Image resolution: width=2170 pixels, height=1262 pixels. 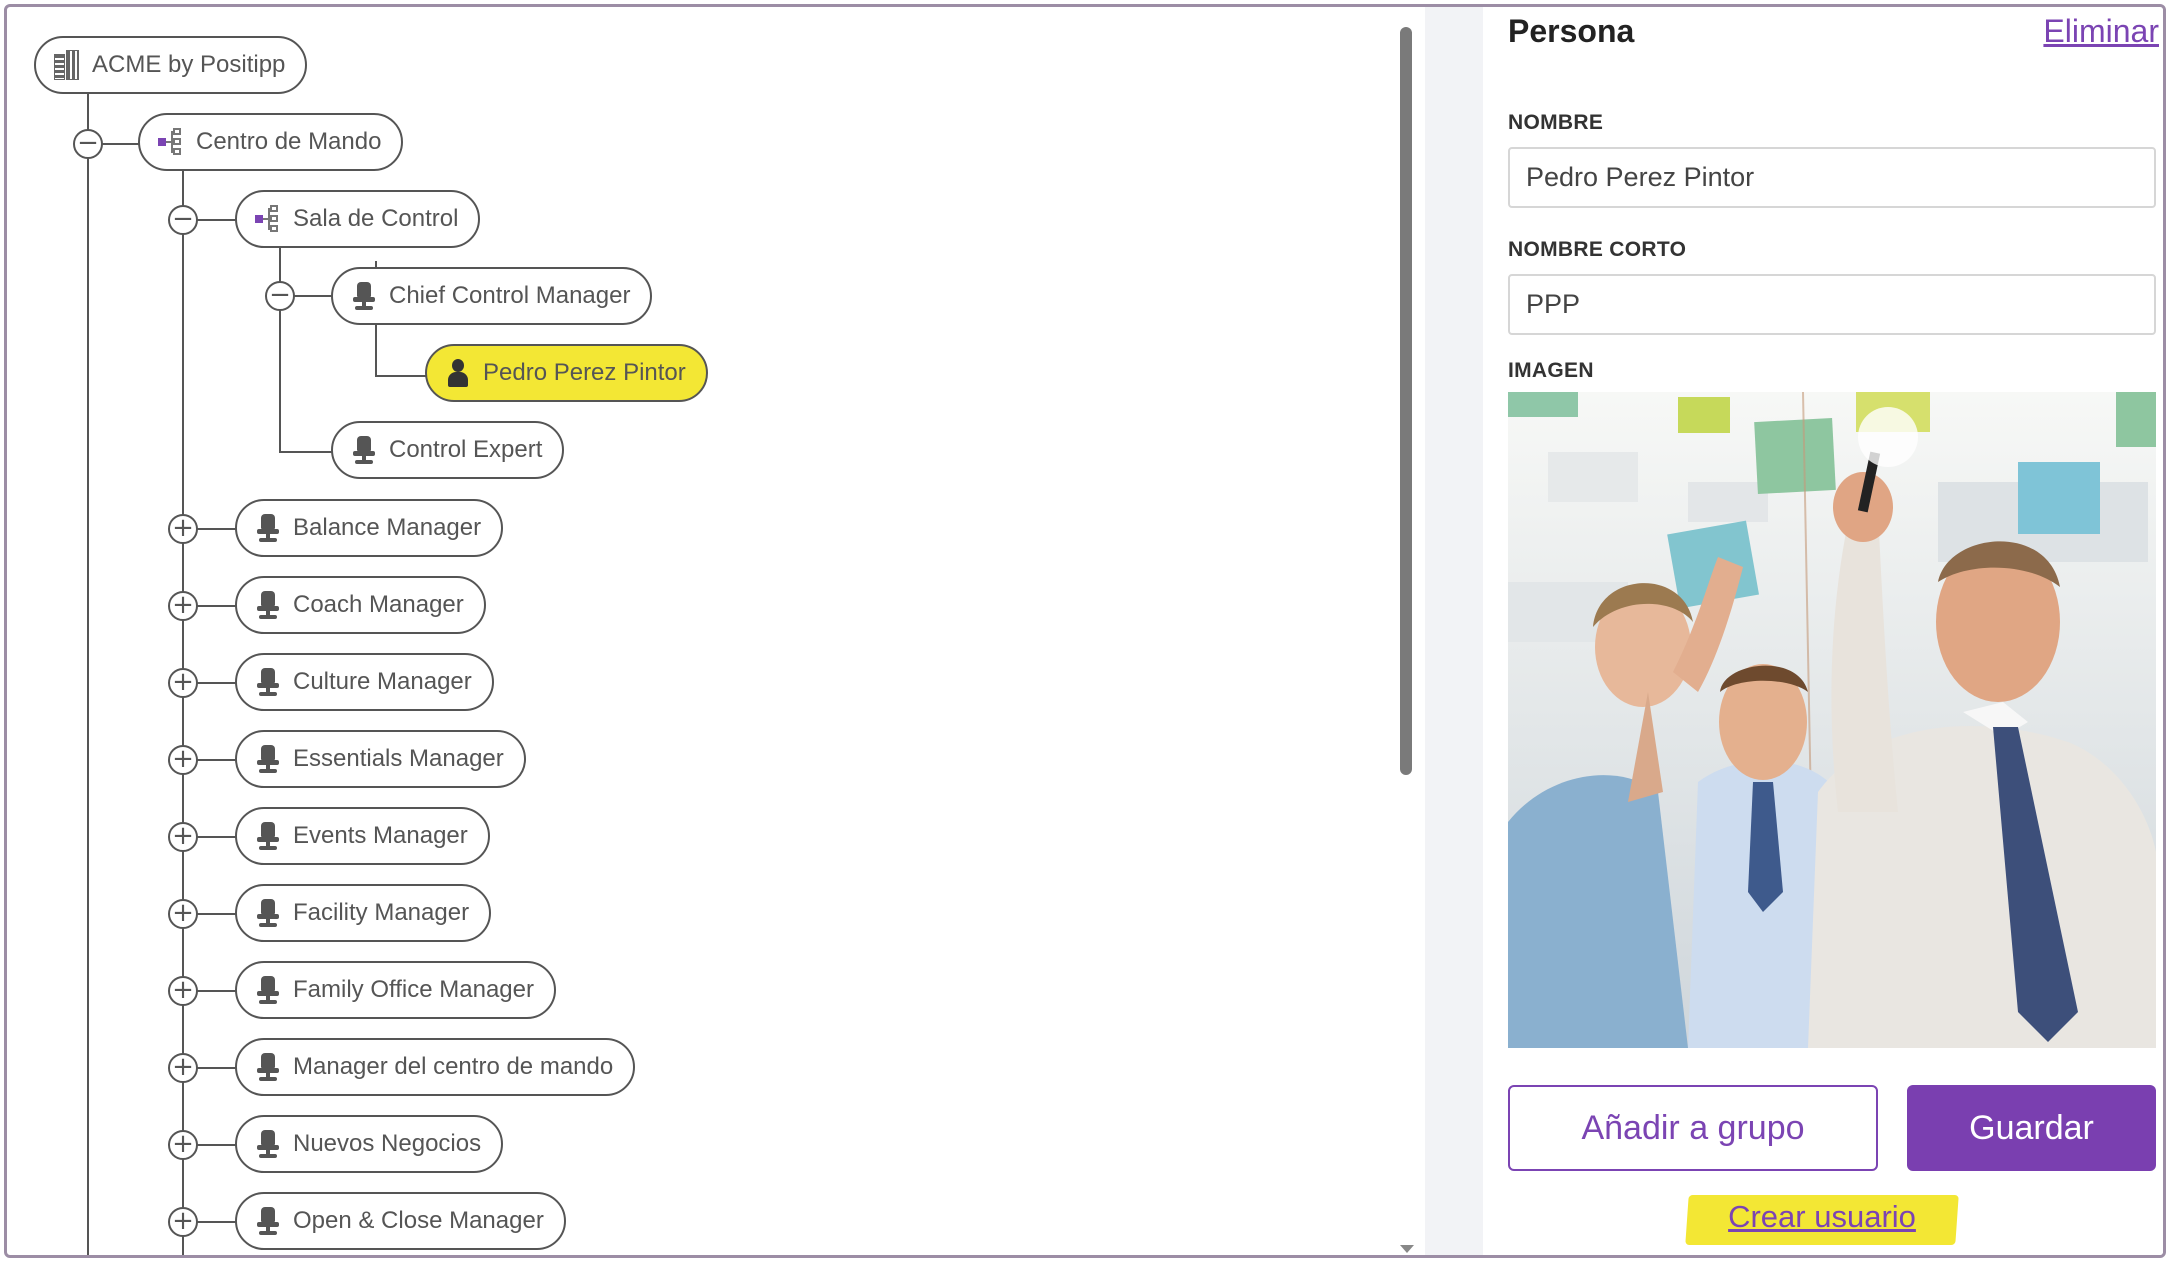 I want to click on tree-node-root: ACME by Positipp, so click(x=171, y=65).